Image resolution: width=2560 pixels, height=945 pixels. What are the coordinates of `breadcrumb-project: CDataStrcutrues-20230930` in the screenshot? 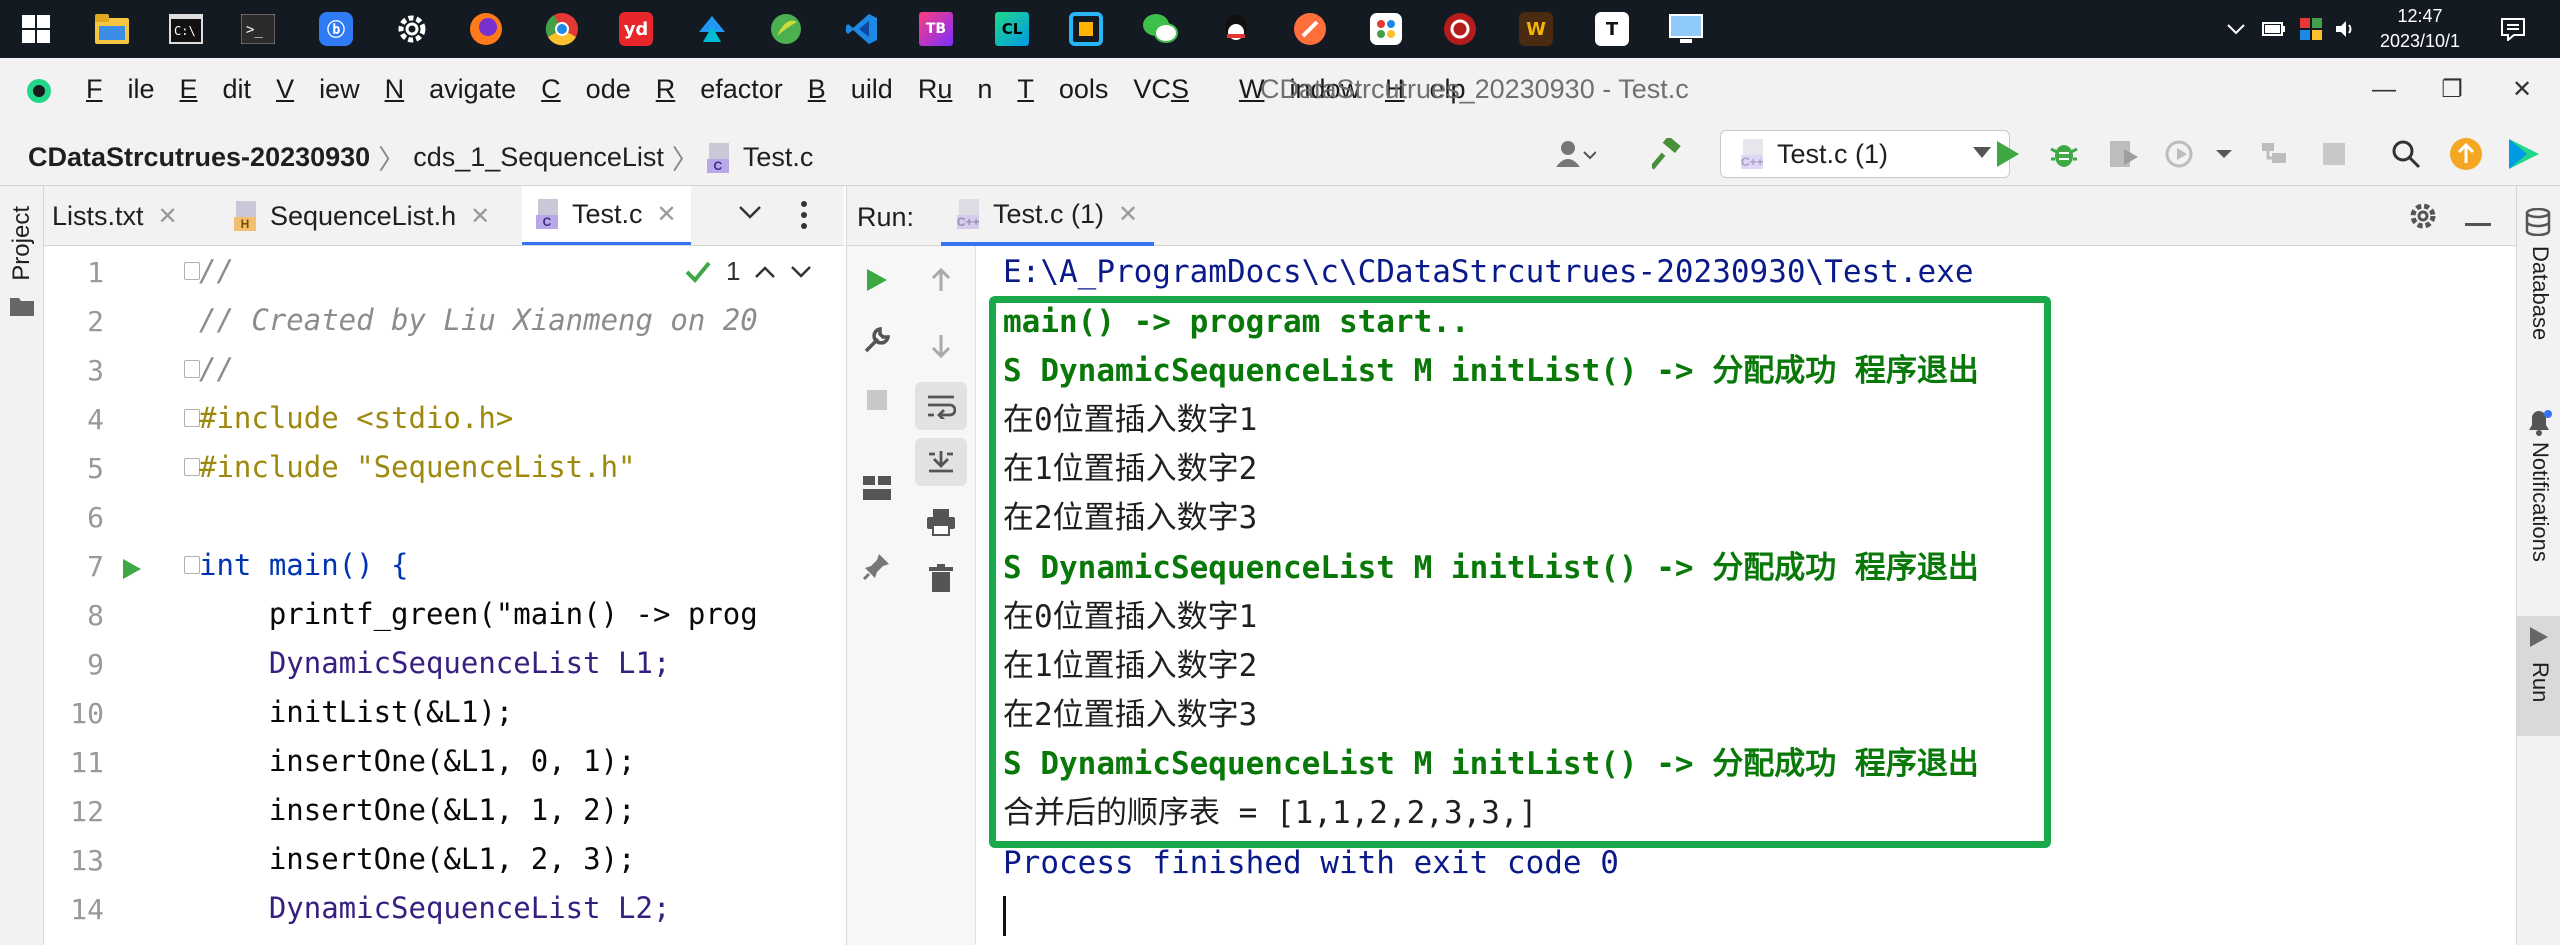 It's located at (199, 157).